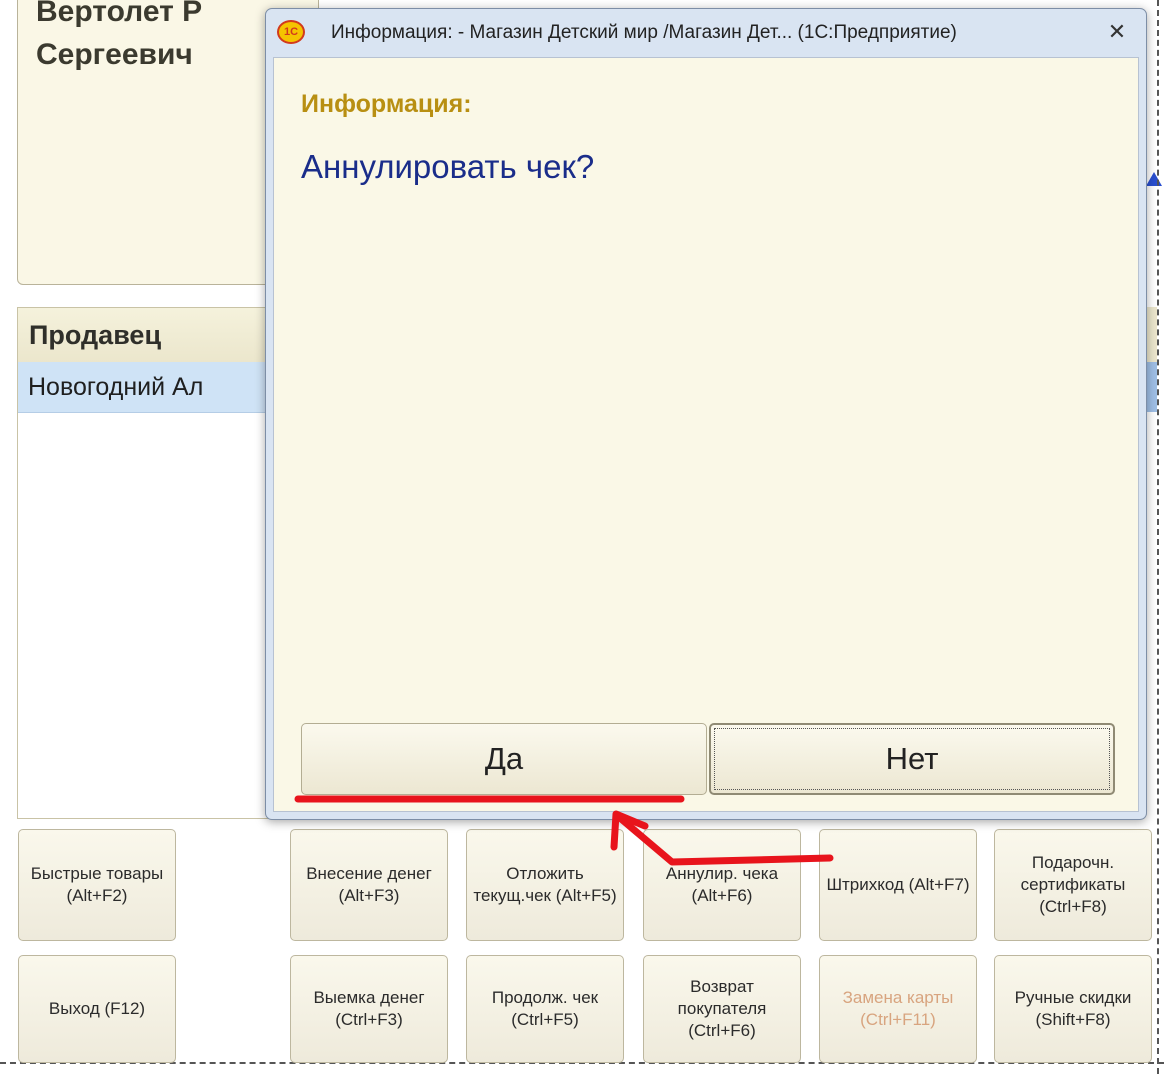 Image resolution: width=1164 pixels, height=1074 pixels. I want to click on torn-edge-bottom, so click(582, 1068).